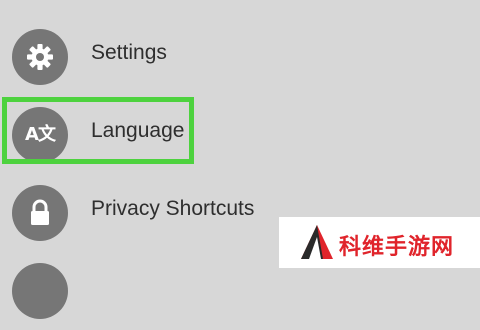 The height and width of the screenshot is (330, 480). Describe the element at coordinates (317, 242) in the screenshot. I see `watermark-logo` at that location.